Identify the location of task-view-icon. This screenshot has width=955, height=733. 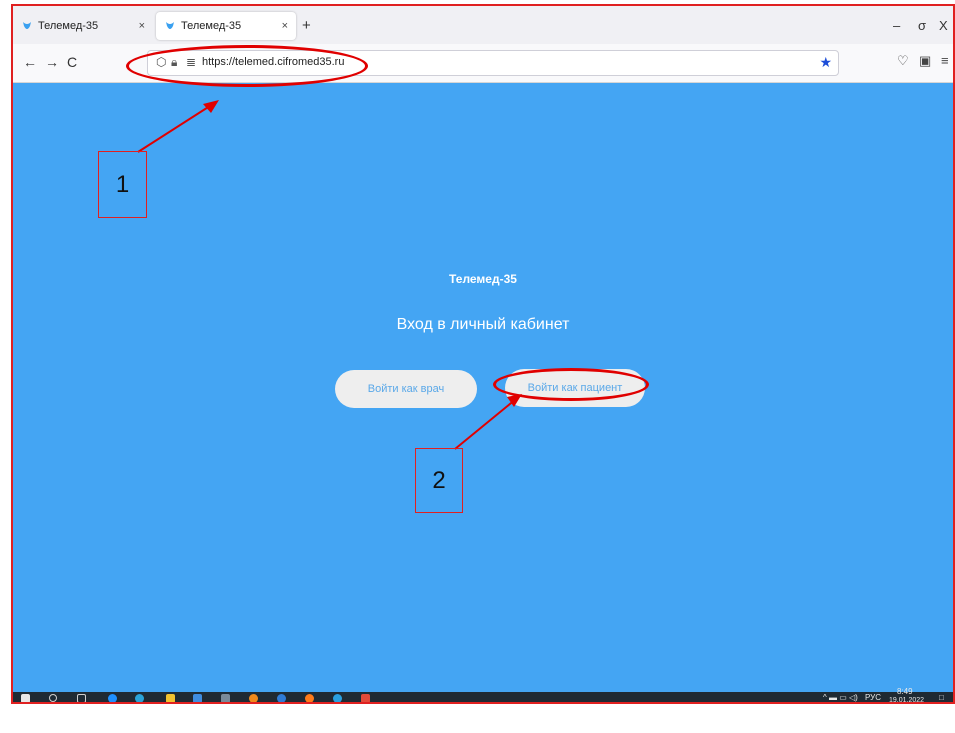
(81, 698).